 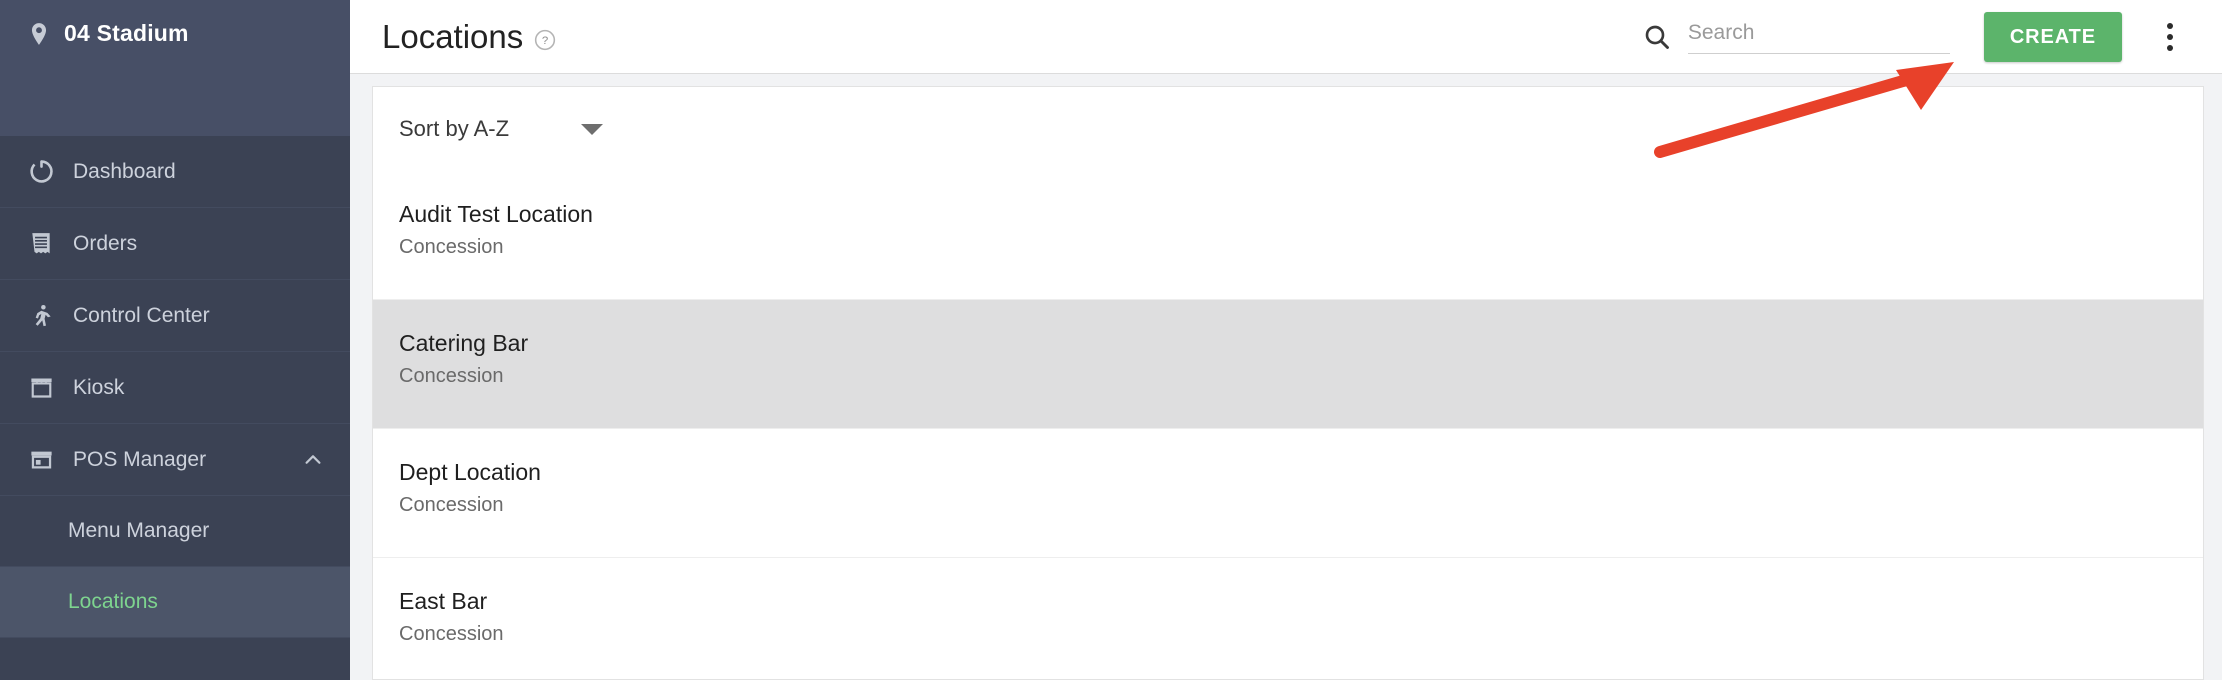 I want to click on sidebar-item-orders: Orders, so click(x=175, y=244).